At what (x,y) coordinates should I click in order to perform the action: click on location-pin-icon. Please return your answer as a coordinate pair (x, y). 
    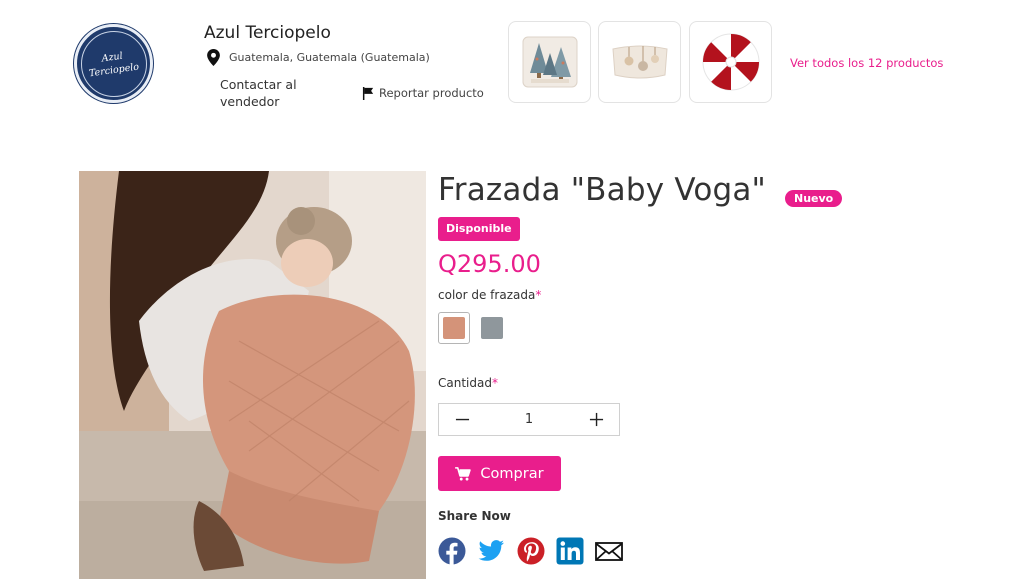
    Looking at the image, I should click on (213, 57).